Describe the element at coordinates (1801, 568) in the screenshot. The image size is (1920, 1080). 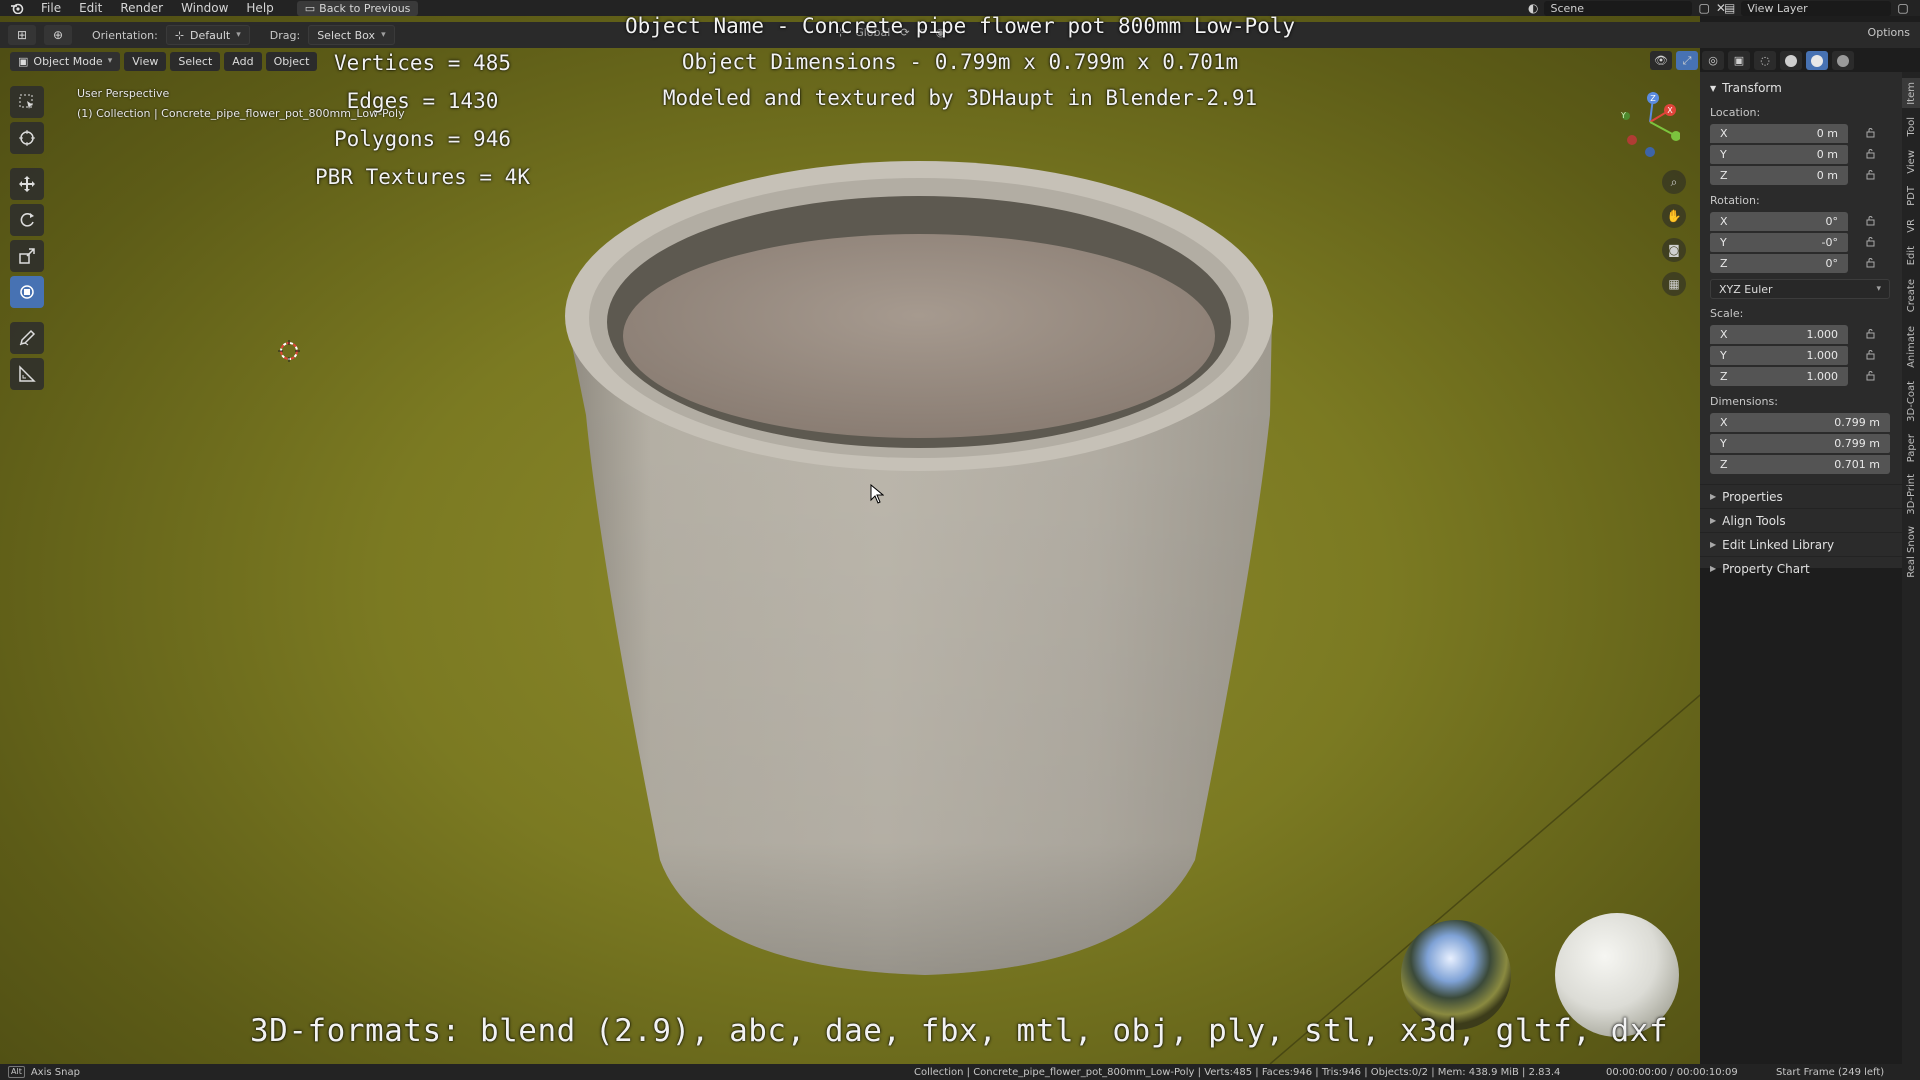
I see `property-chart-panel-header: ▶ Property Chart` at that location.